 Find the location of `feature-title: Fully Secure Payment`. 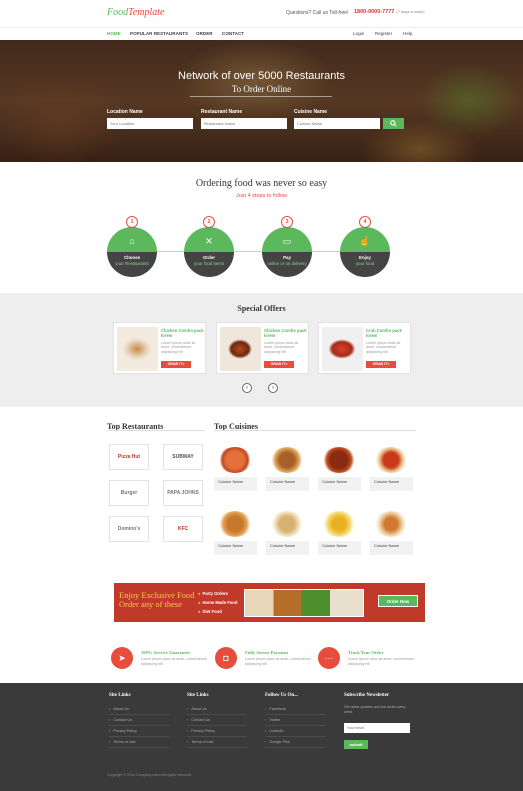

feature-title: Fully Secure Payment is located at coordinates (267, 652).